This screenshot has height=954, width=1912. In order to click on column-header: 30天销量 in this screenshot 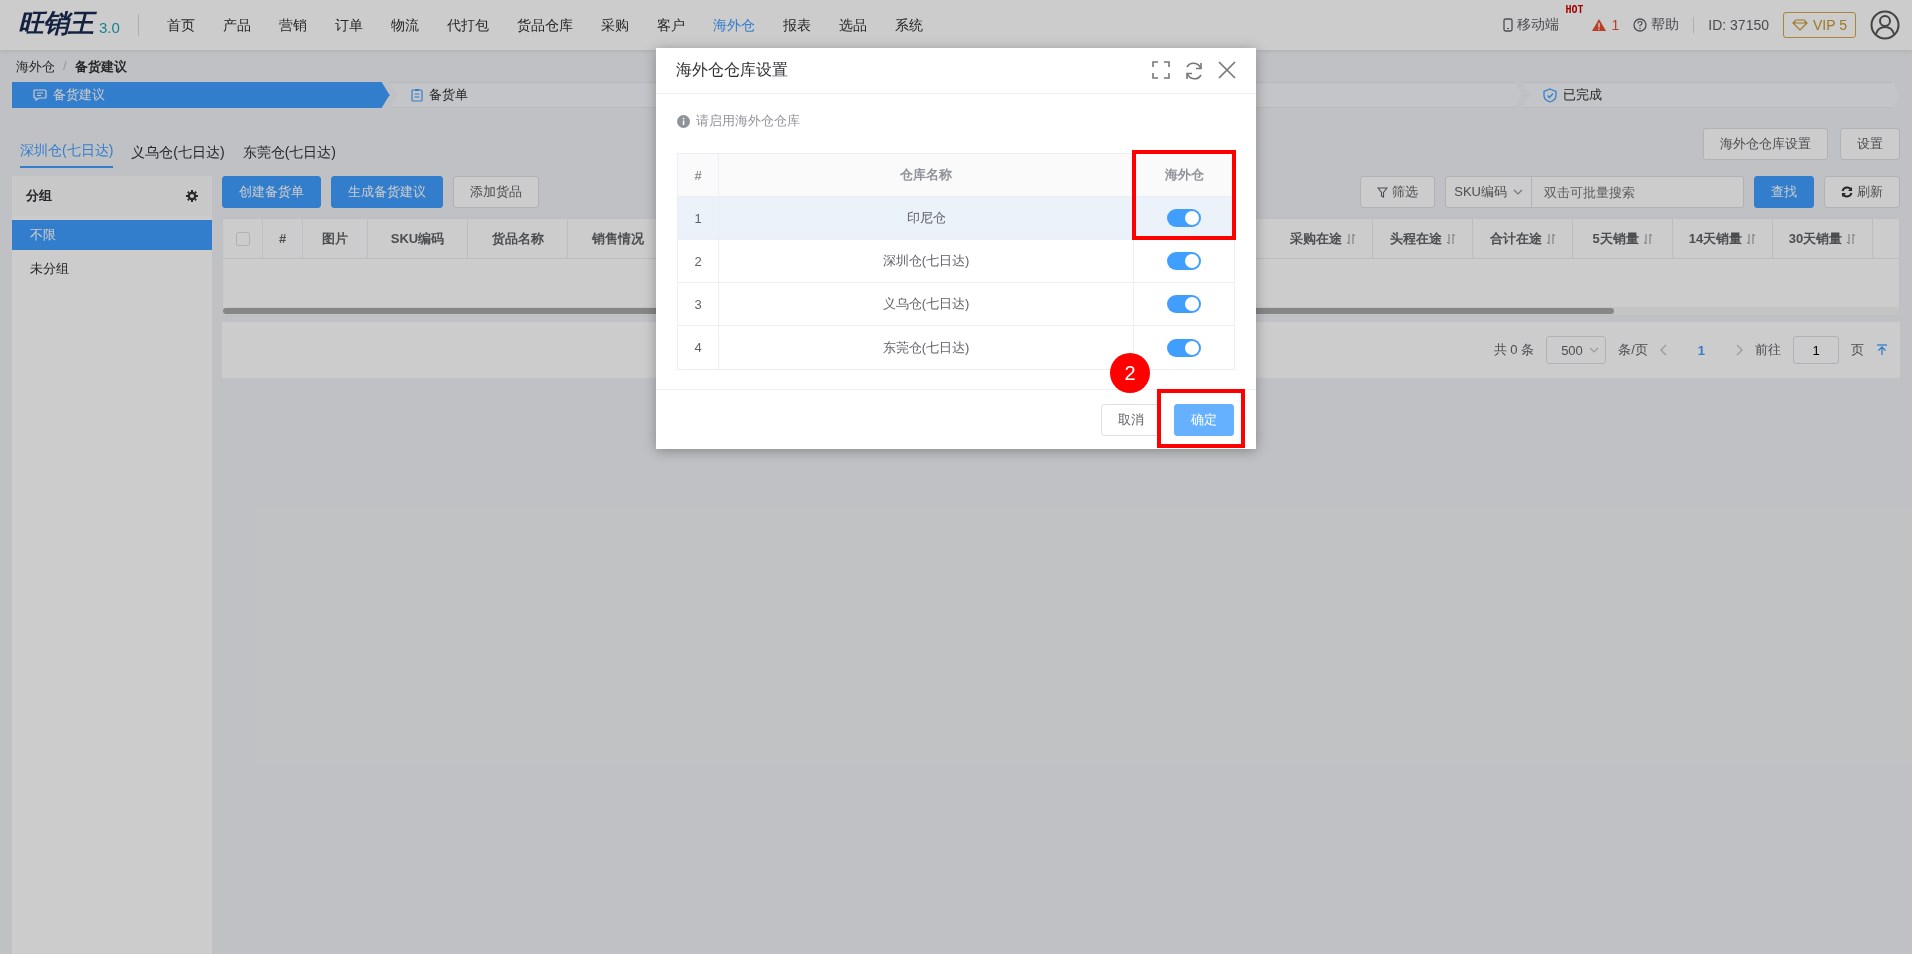, I will do `click(1823, 238)`.